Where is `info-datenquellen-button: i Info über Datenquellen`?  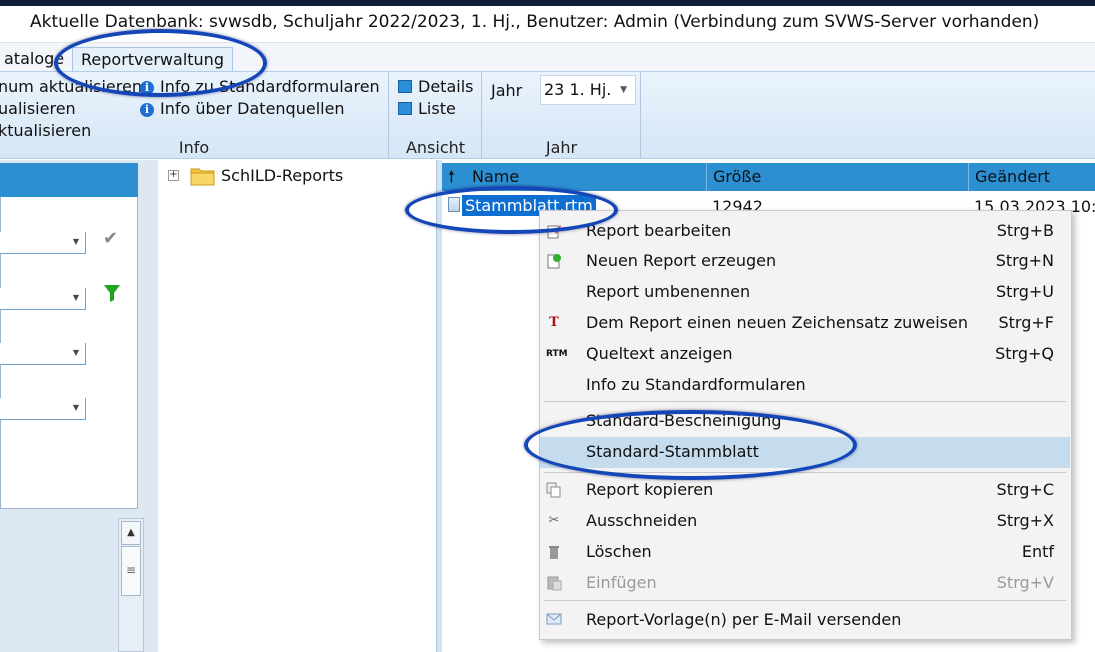 info-datenquellen-button: i Info über Datenquellen is located at coordinates (242, 109).